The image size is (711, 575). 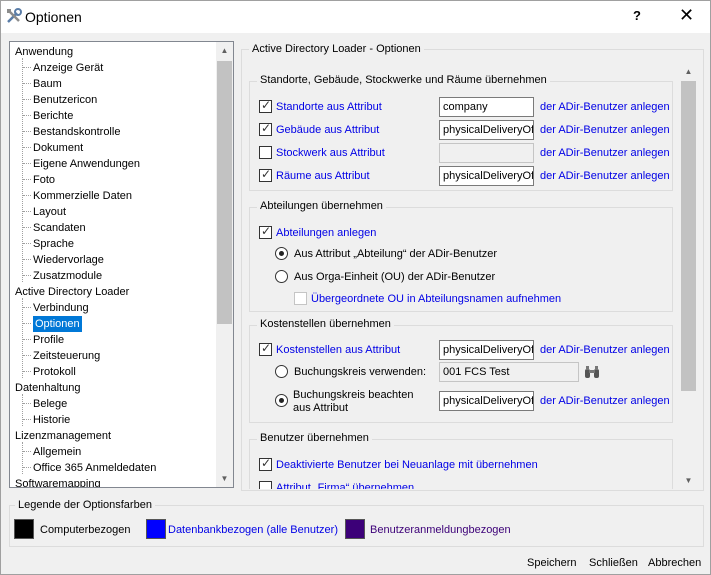 What do you see at coordinates (486, 153) in the screenshot?
I see `stockwerk-attribute-input` at bounding box center [486, 153].